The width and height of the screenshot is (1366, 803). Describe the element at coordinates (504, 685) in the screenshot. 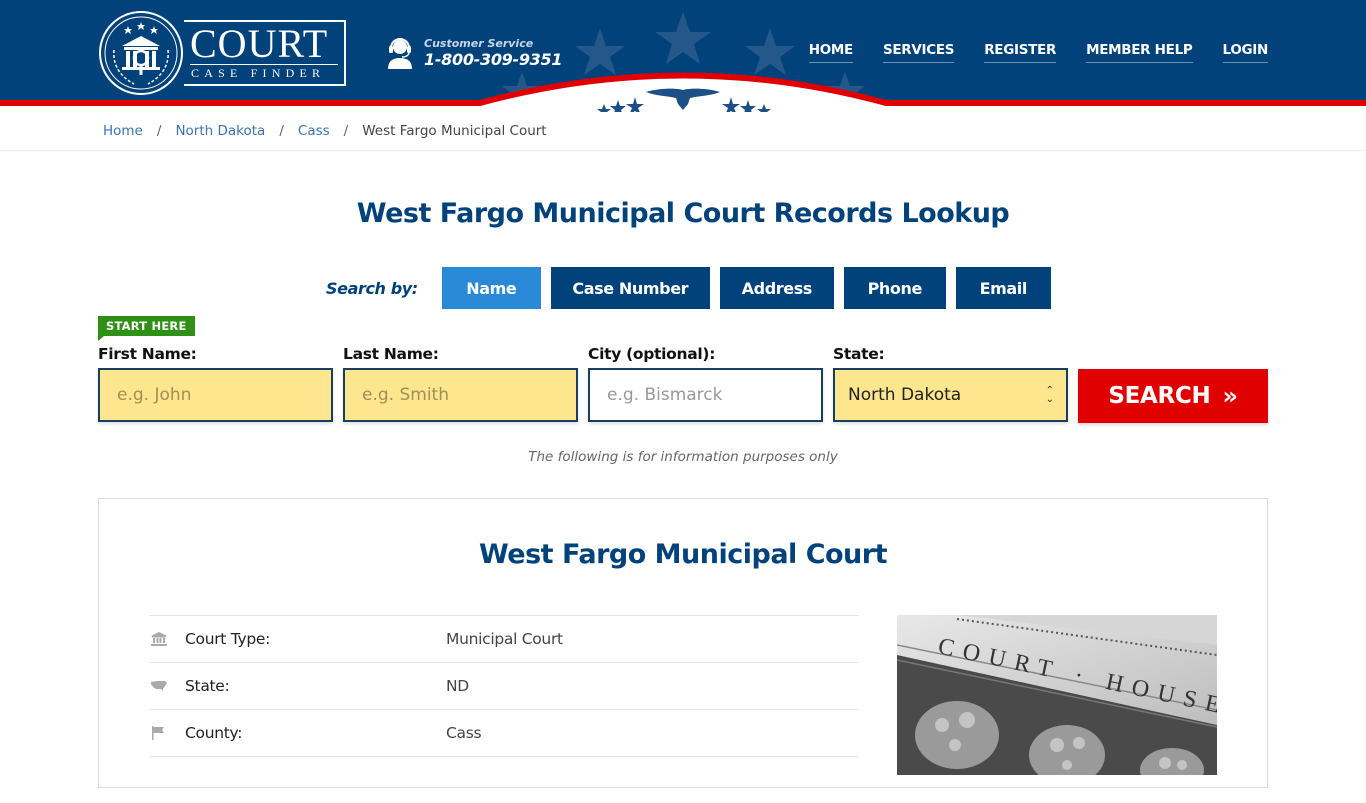

I see `detail-row-state: State: ND` at that location.